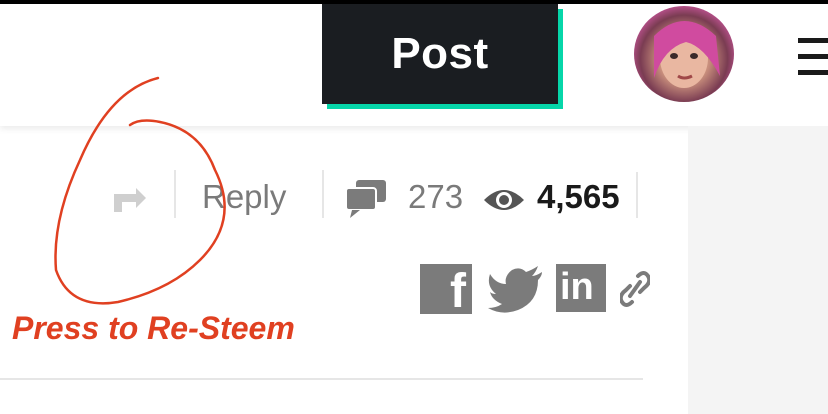 The width and height of the screenshot is (828, 414). Describe the element at coordinates (504, 200) in the screenshot. I see `eye-icon` at that location.